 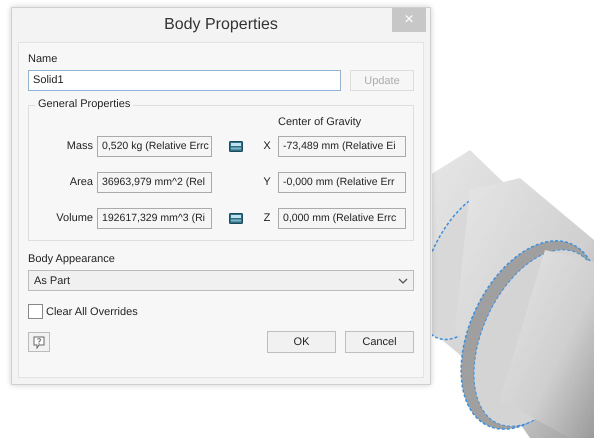 What do you see at coordinates (403, 281) in the screenshot?
I see `chevron-down-icon` at bounding box center [403, 281].